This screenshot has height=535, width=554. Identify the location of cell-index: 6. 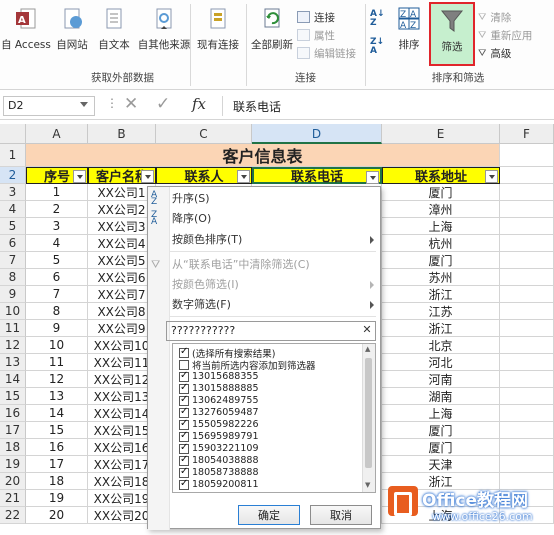
(57, 277).